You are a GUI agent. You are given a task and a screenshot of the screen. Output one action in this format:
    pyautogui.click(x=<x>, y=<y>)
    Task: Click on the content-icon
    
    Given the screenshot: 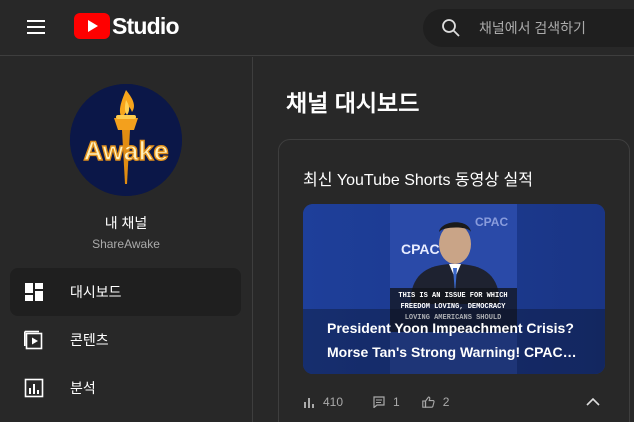 What is the action you would take?
    pyautogui.click(x=33, y=340)
    